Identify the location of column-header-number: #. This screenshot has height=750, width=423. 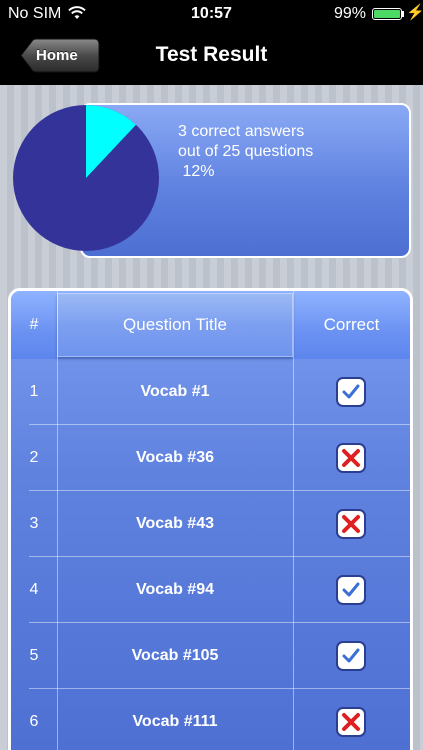
(34, 325).